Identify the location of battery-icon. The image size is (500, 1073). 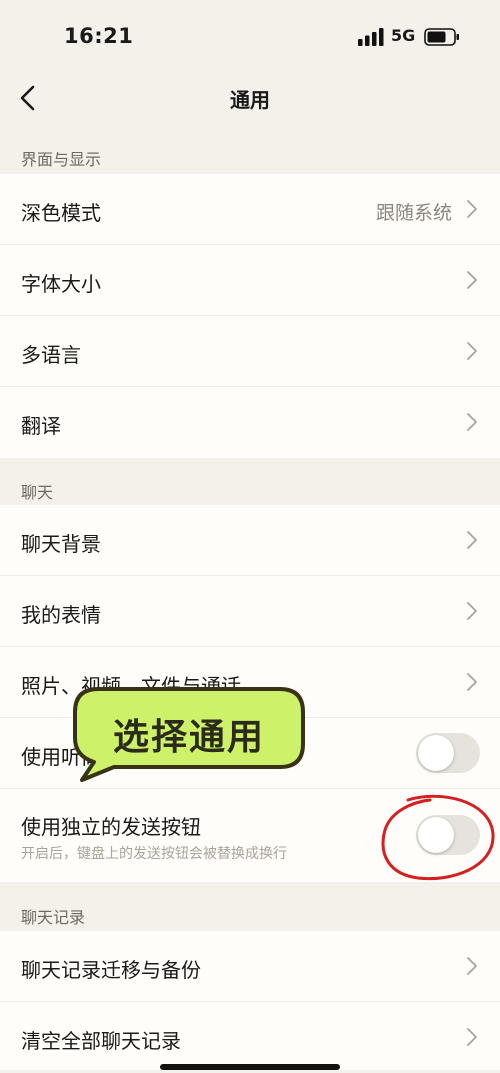
(441, 37).